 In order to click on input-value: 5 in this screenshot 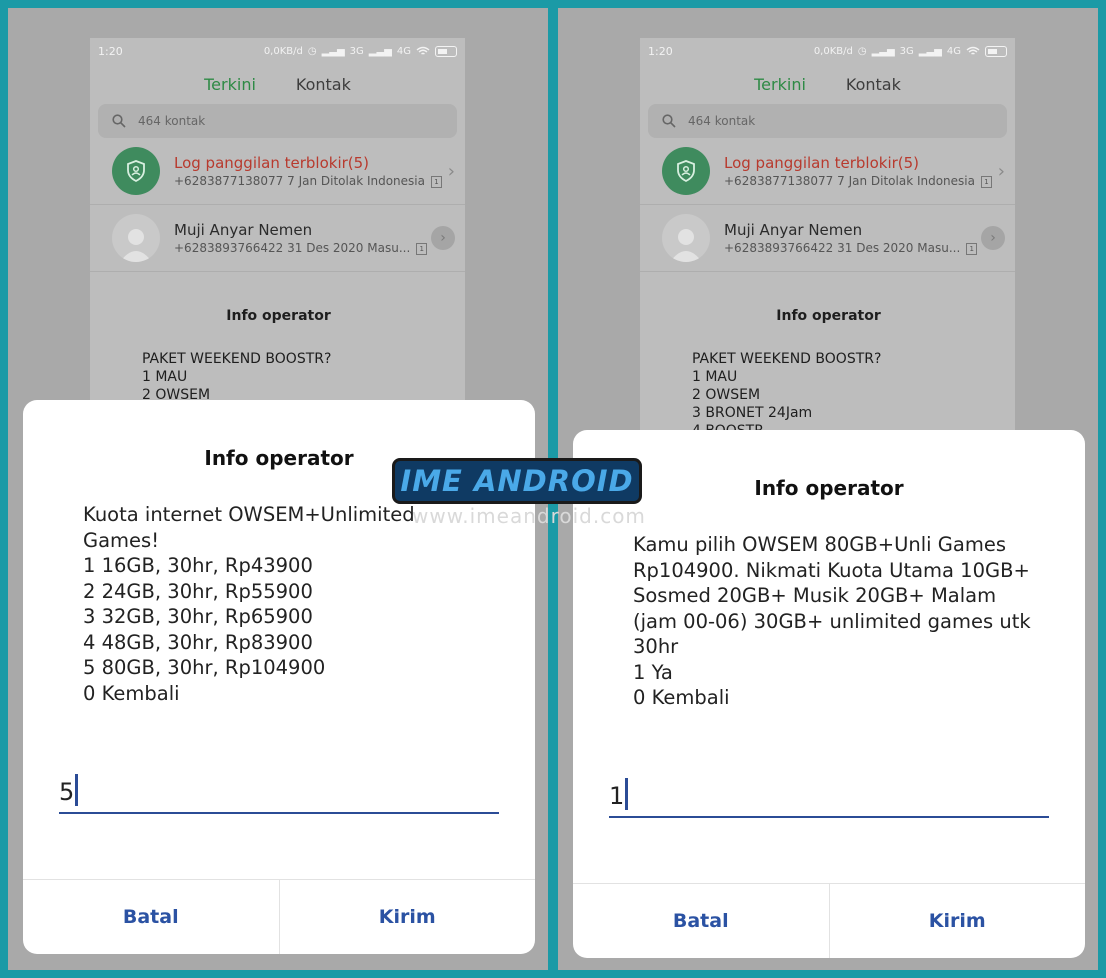, I will do `click(67, 792)`.